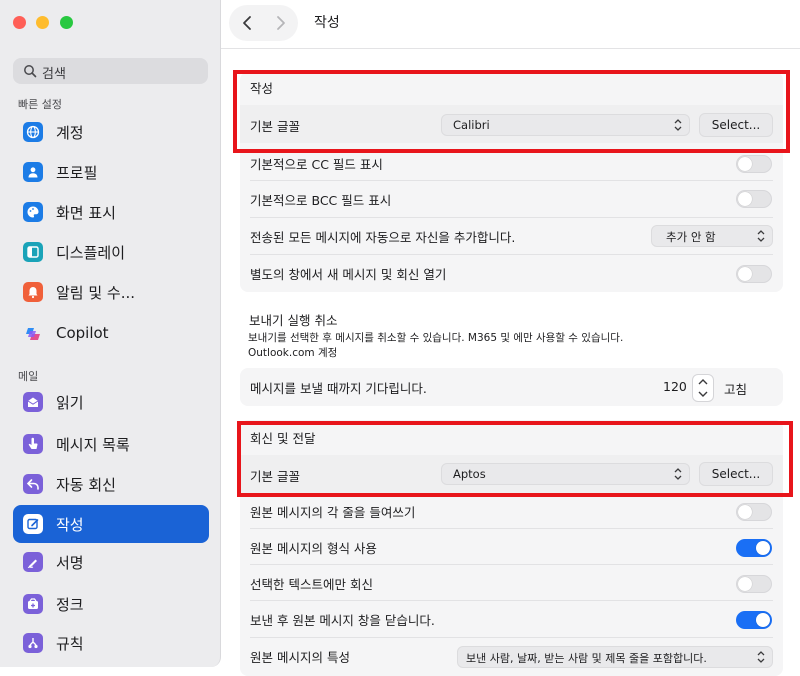 This screenshot has width=800, height=676. What do you see at coordinates (111, 562) in the screenshot?
I see `sidebar-item-signature: 서명` at bounding box center [111, 562].